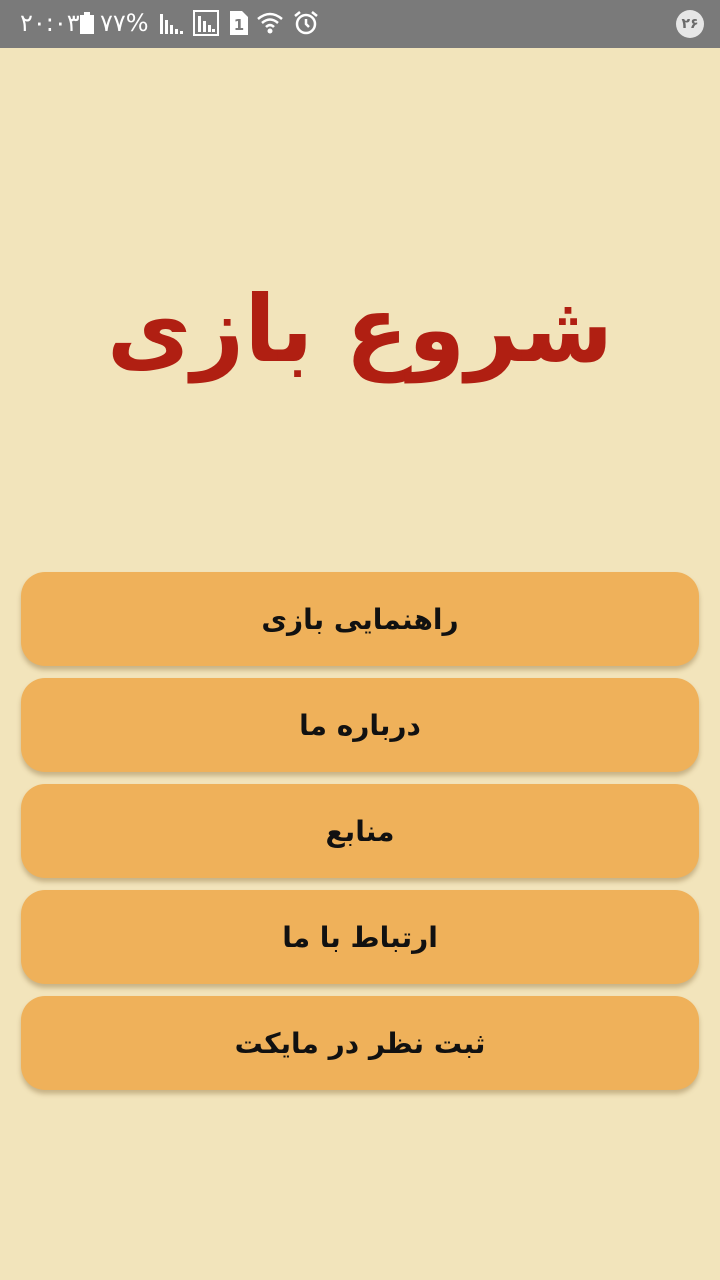 This screenshot has height=1280, width=720. Describe the element at coordinates (124, 23) in the screenshot. I see `battery-percent: ۷۷%` at that location.